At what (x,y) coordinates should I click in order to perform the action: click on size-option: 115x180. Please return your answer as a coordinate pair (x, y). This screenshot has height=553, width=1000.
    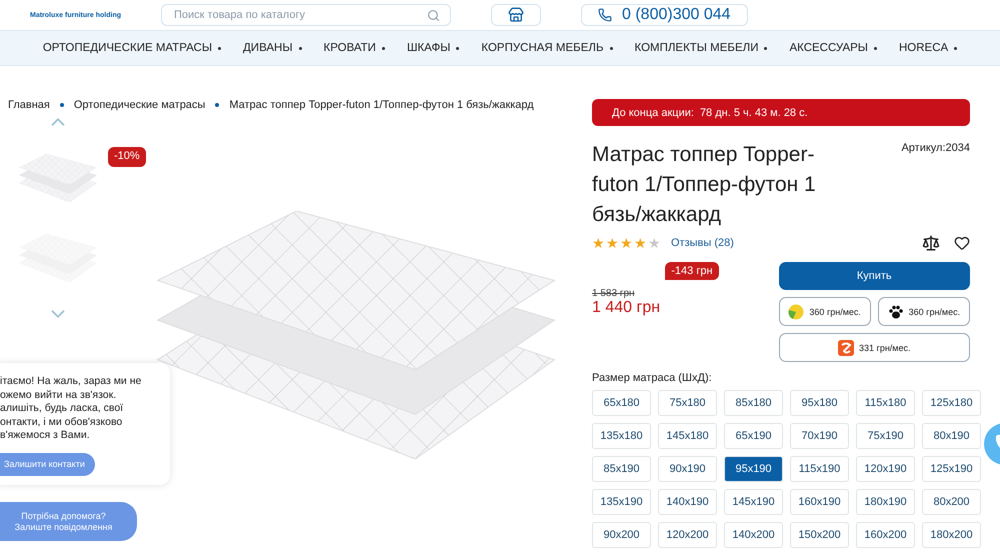
    Looking at the image, I should click on (885, 403).